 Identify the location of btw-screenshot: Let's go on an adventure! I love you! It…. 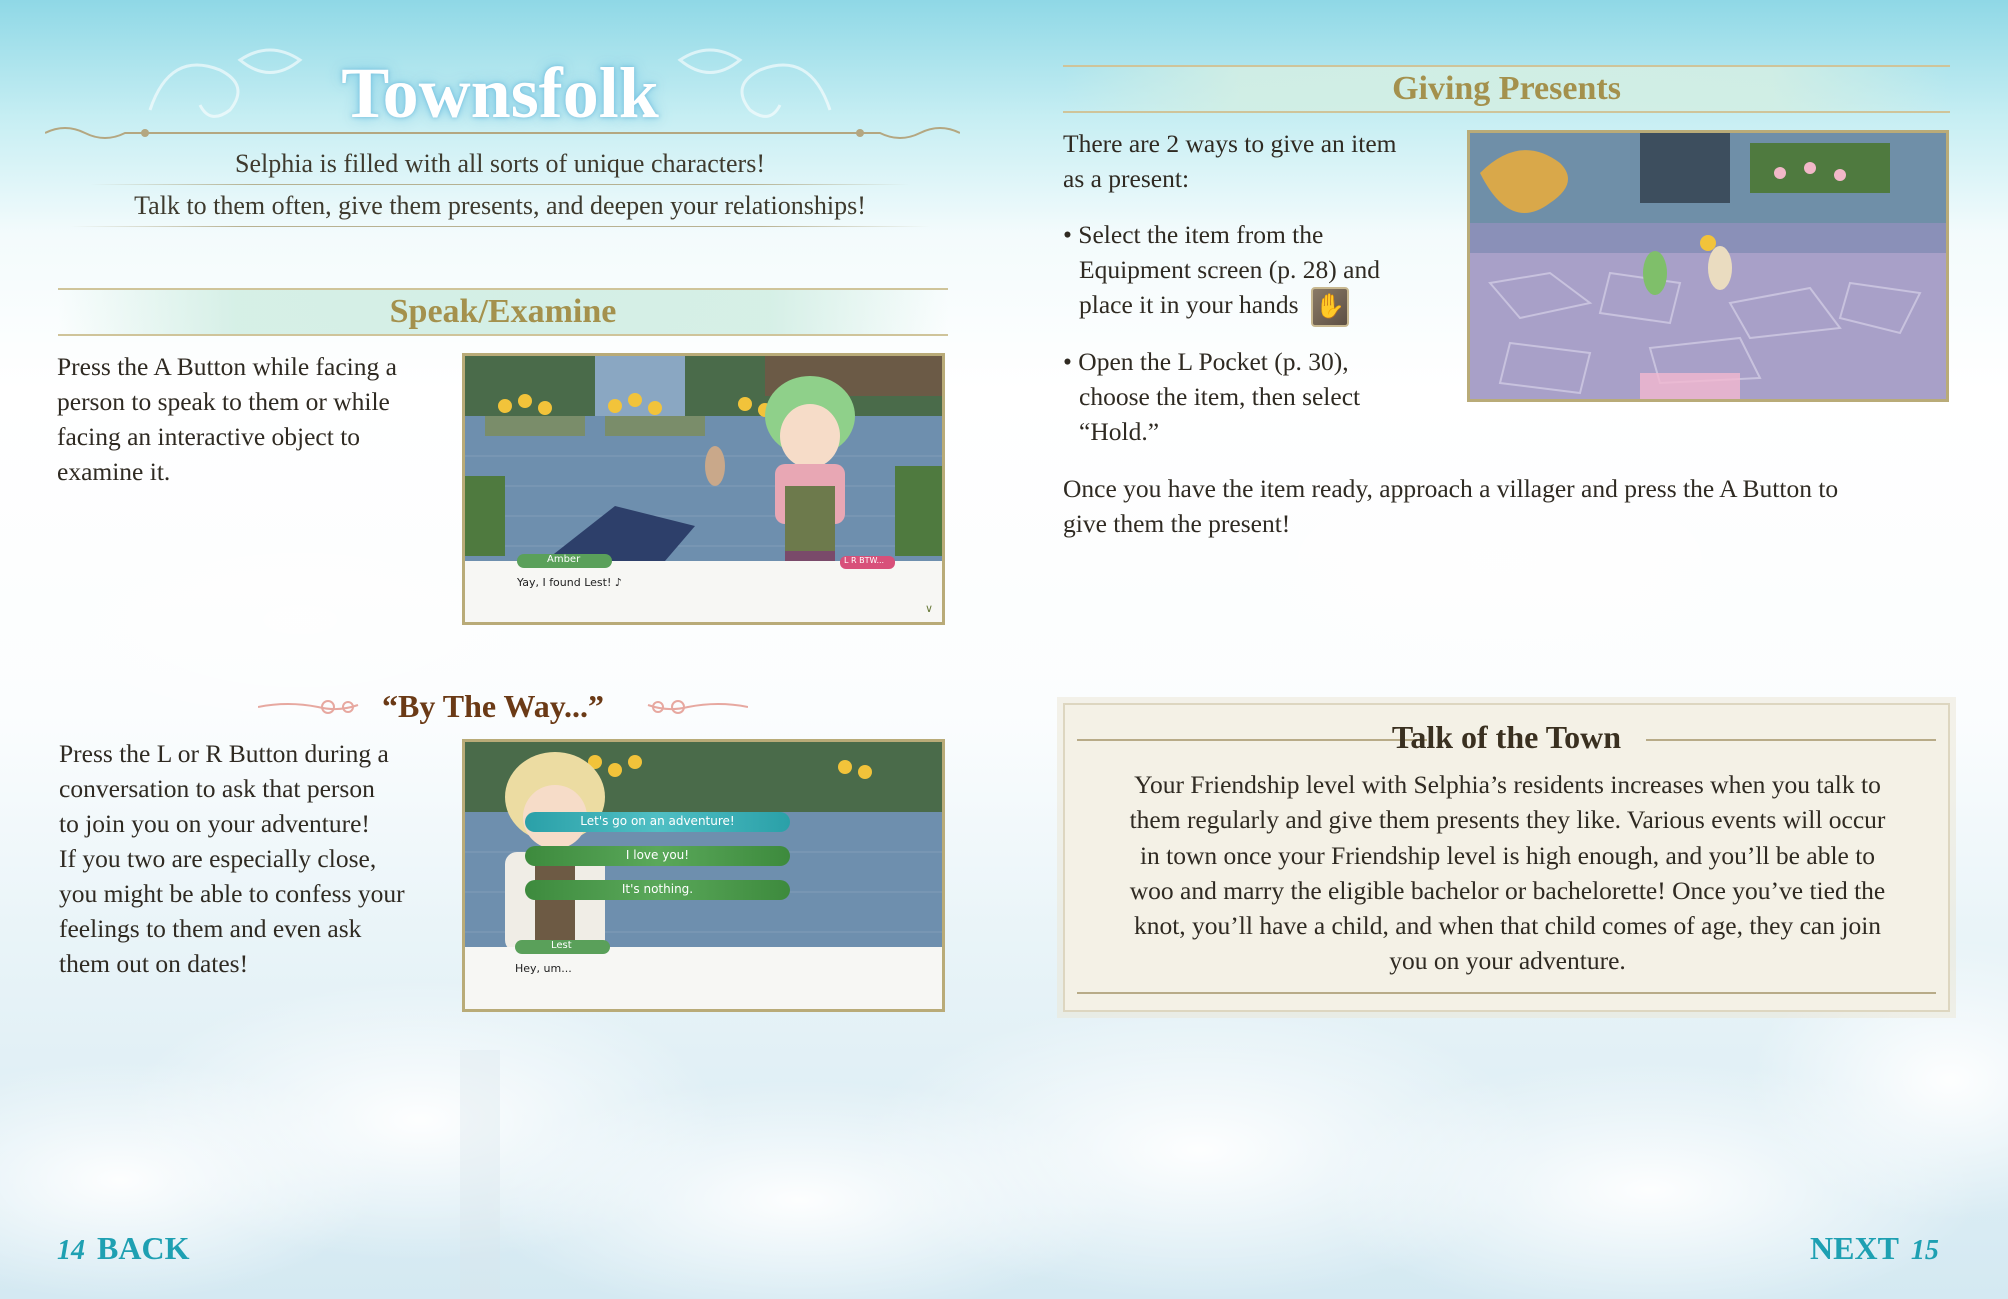
(703, 875).